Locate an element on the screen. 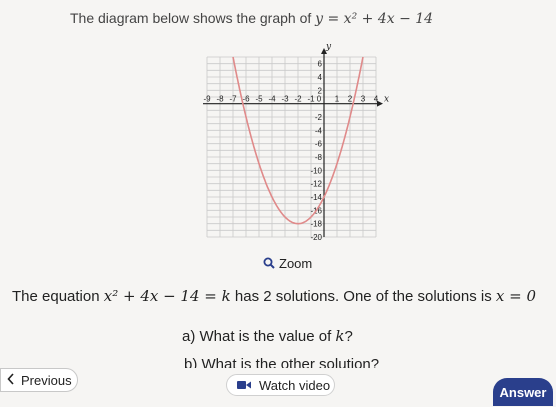 The image size is (556, 407). previous-label: Previous is located at coordinates (46, 380).